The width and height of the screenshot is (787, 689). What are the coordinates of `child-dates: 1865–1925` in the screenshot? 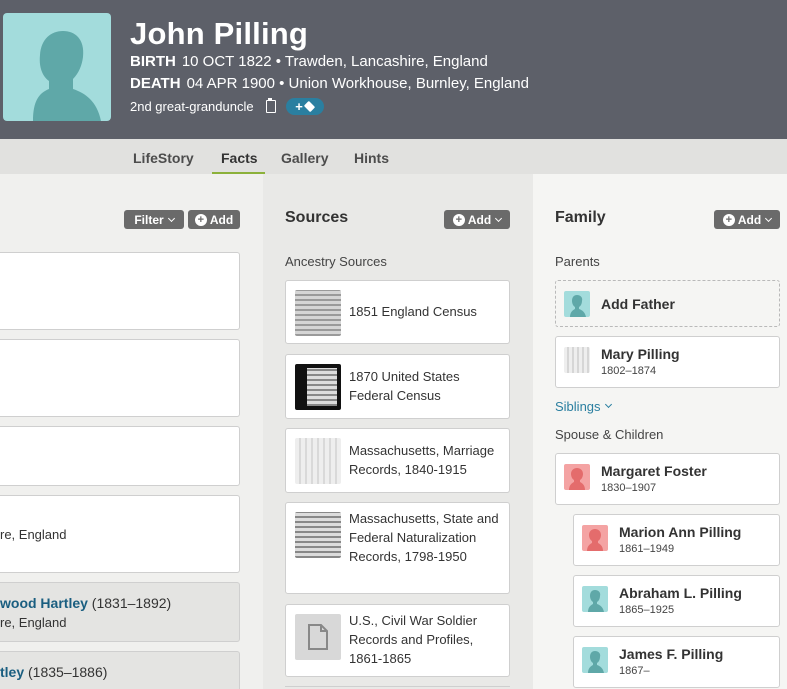 It's located at (647, 610).